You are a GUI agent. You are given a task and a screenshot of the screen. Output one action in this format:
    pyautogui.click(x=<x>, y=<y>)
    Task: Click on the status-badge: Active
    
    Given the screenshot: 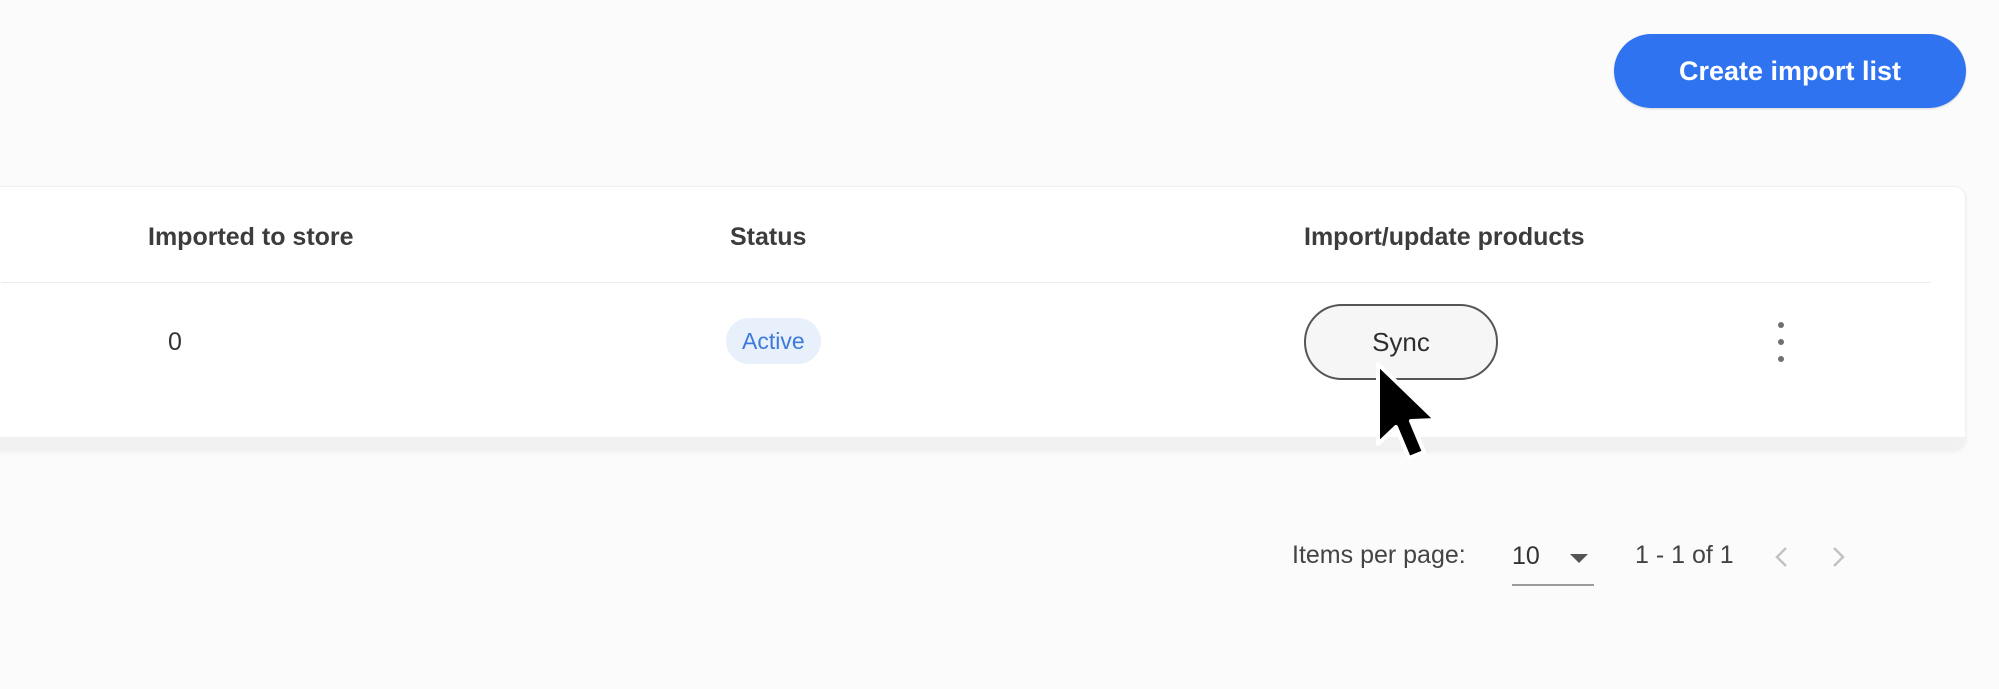 What is the action you would take?
    pyautogui.click(x=773, y=341)
    